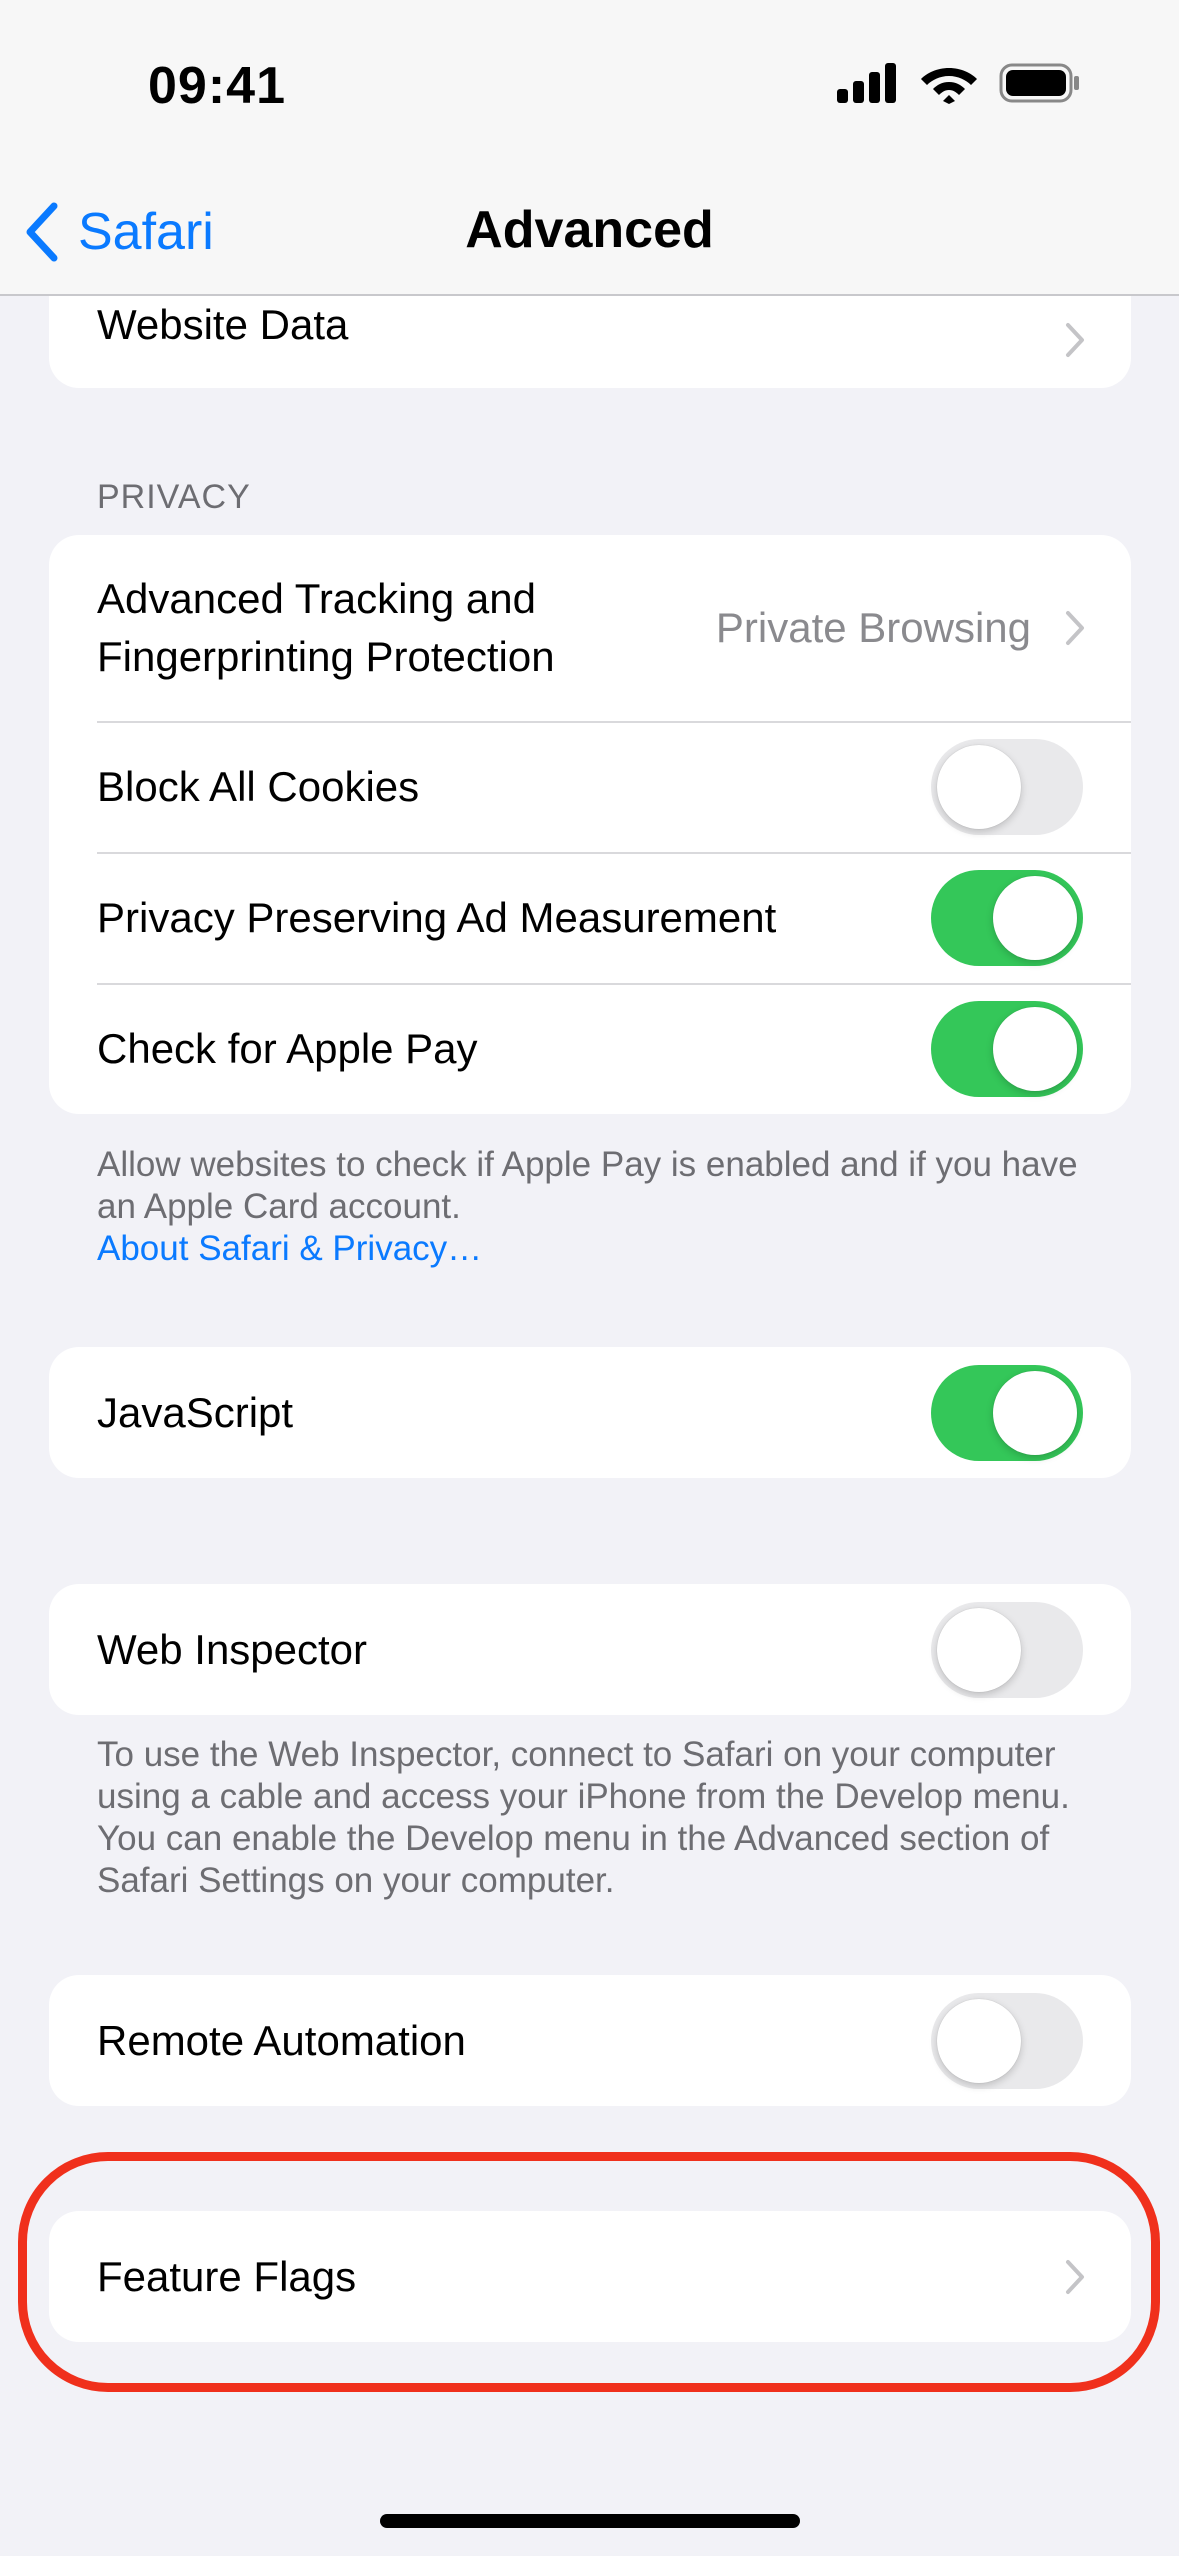 The height and width of the screenshot is (2556, 1179). I want to click on status-icons, so click(959, 83).